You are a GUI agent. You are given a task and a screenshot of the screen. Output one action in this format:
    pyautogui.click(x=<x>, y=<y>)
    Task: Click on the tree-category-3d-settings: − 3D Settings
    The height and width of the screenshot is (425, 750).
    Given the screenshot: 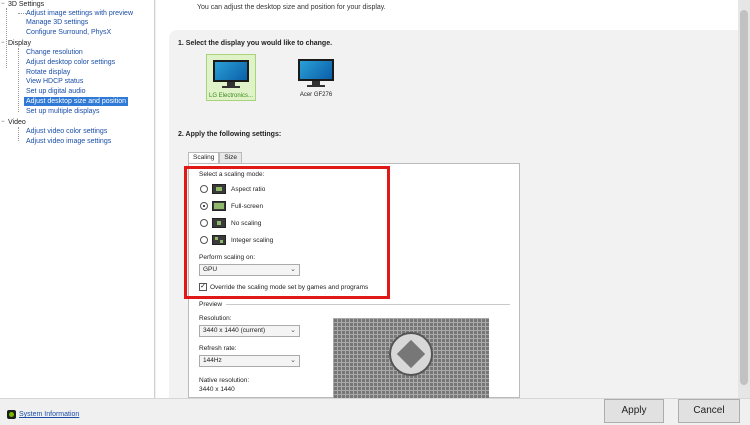 What is the action you would take?
    pyautogui.click(x=23, y=4)
    